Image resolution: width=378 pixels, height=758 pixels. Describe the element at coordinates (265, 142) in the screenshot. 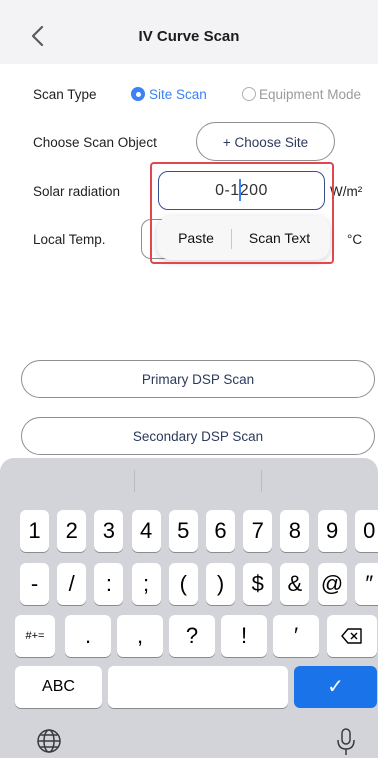

I see `choose-site-button-label: + Choose Site` at that location.